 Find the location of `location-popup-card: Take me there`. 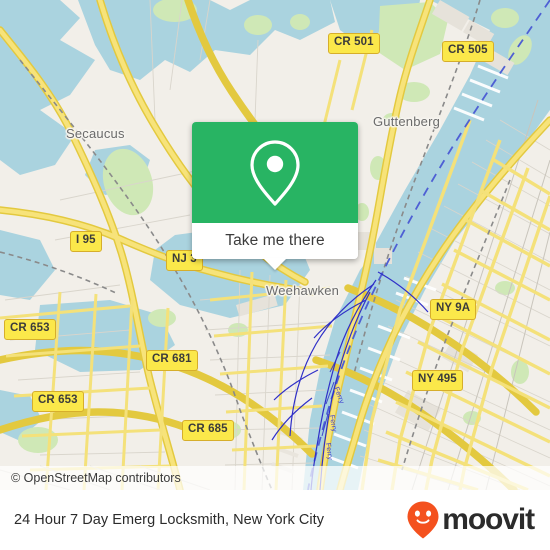

location-popup-card: Take me there is located at coordinates (275, 196).